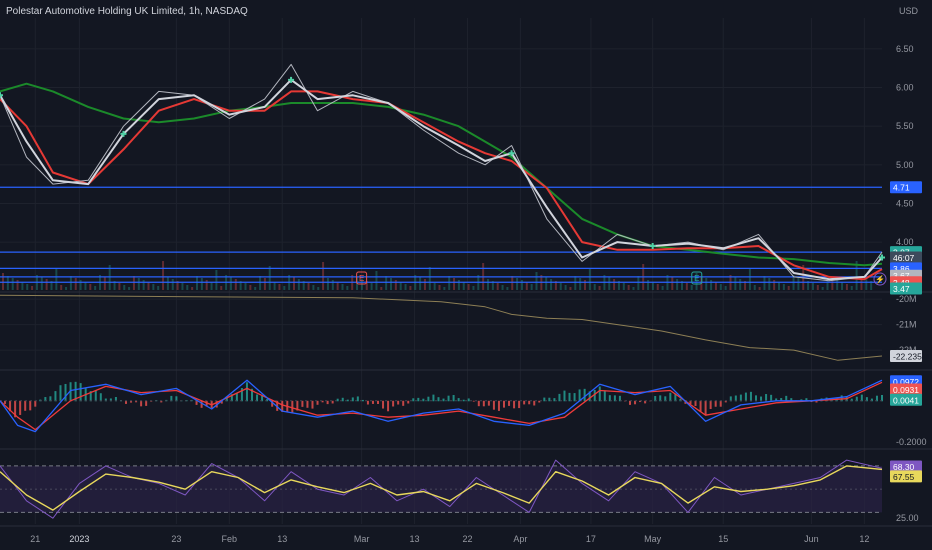 The width and height of the screenshot is (932, 550). I want to click on price-label-0: 4.71, so click(901, 188).